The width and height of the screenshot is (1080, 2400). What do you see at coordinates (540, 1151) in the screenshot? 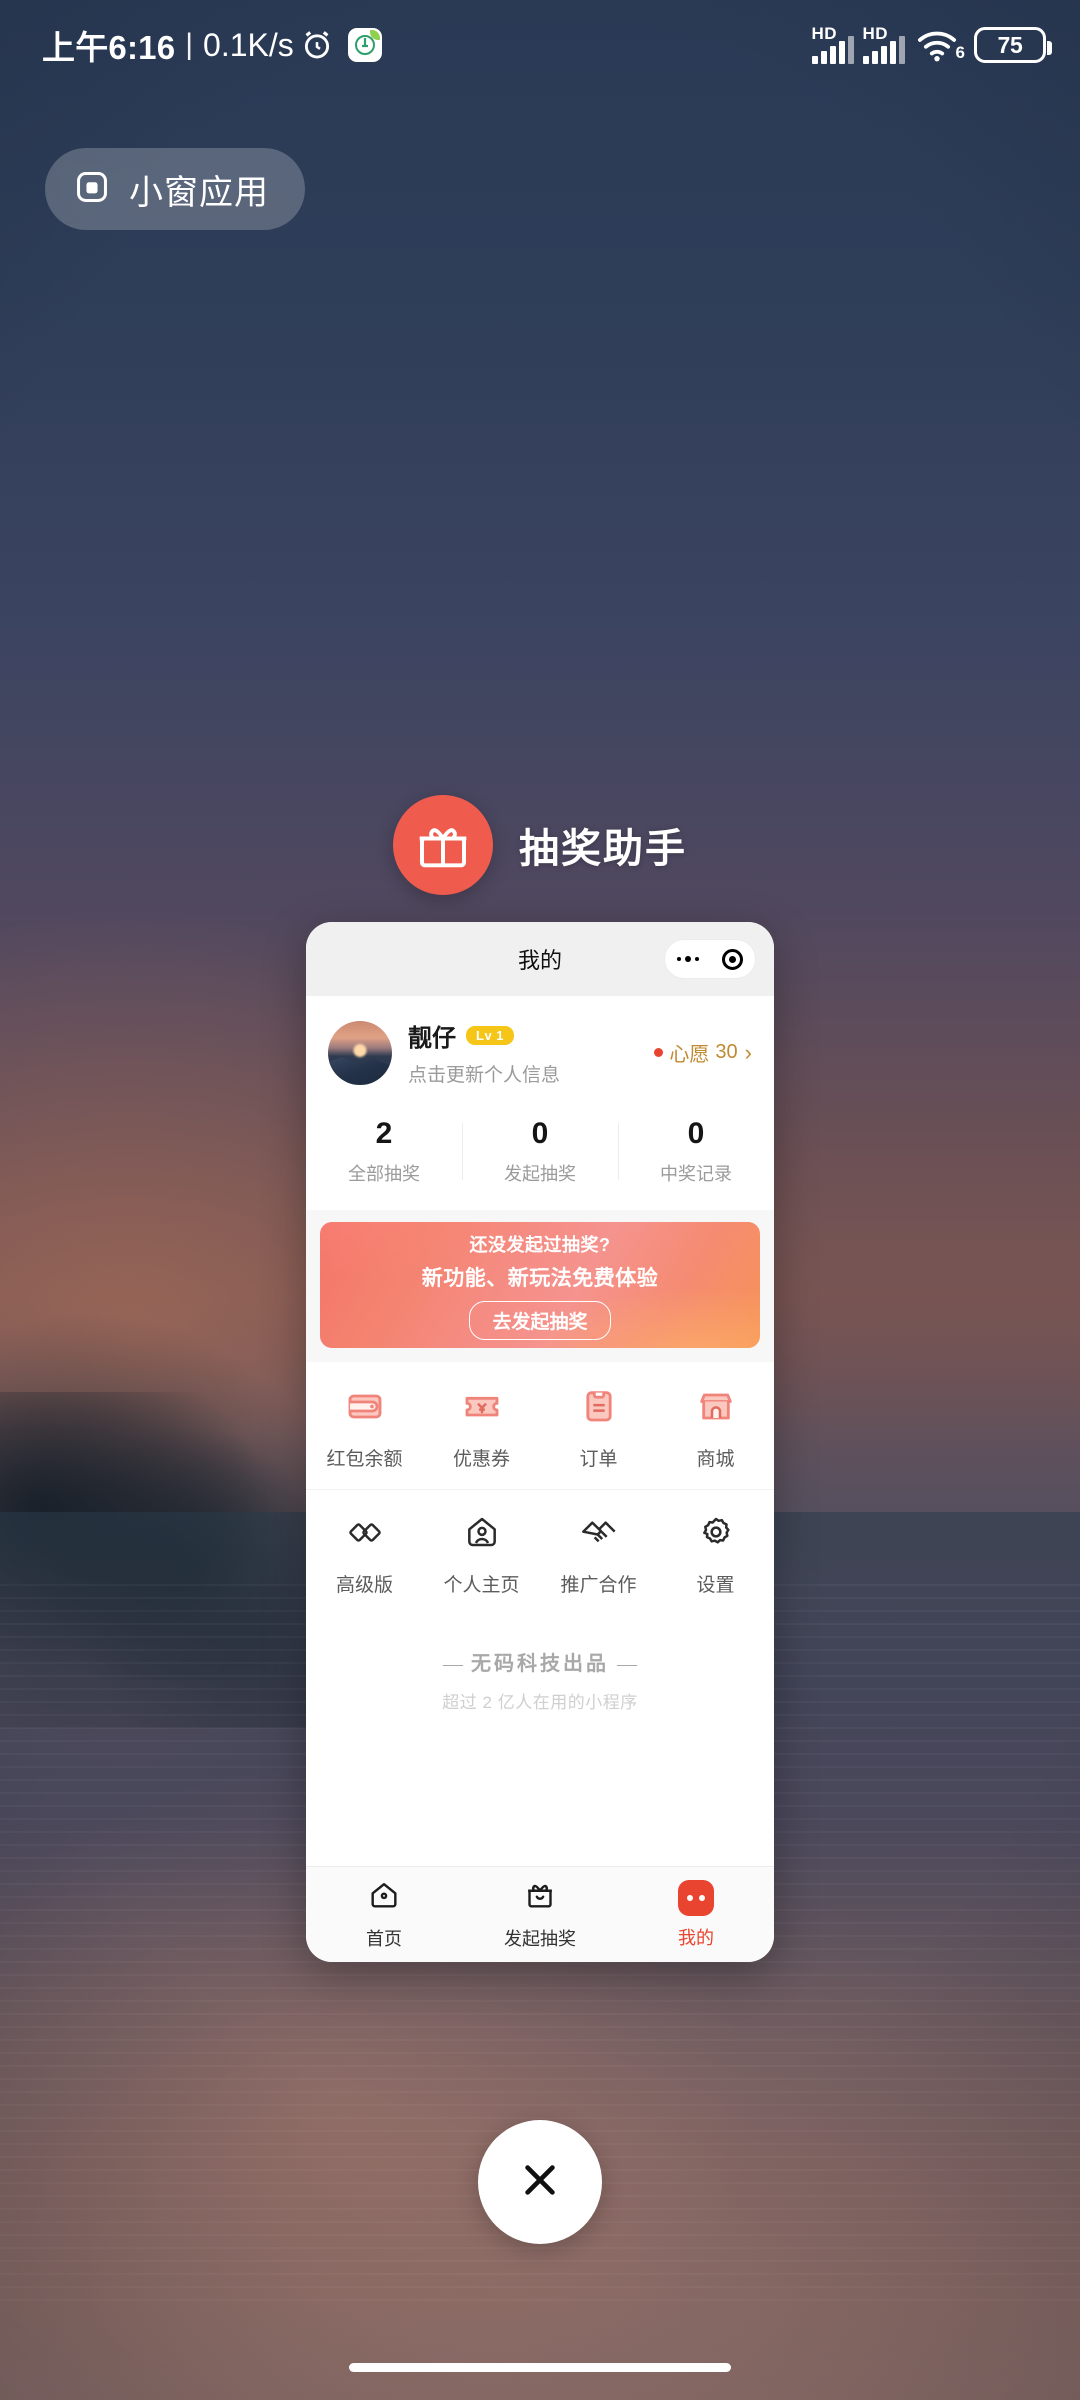
I see `stat-item-created-lotteries: 0 发起抽奖` at bounding box center [540, 1151].